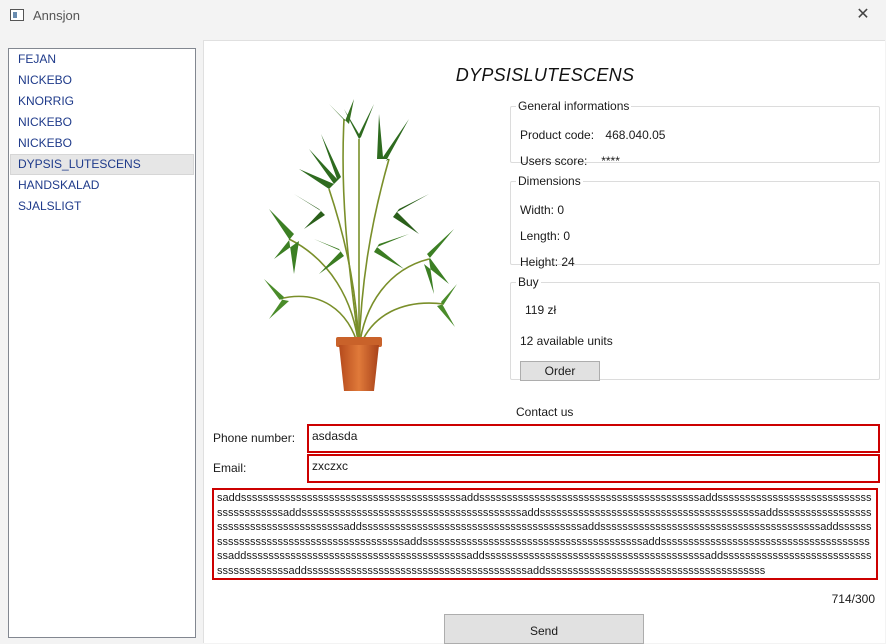 This screenshot has height=644, width=886. What do you see at coordinates (17, 15) in the screenshot?
I see `app-window-icon` at bounding box center [17, 15].